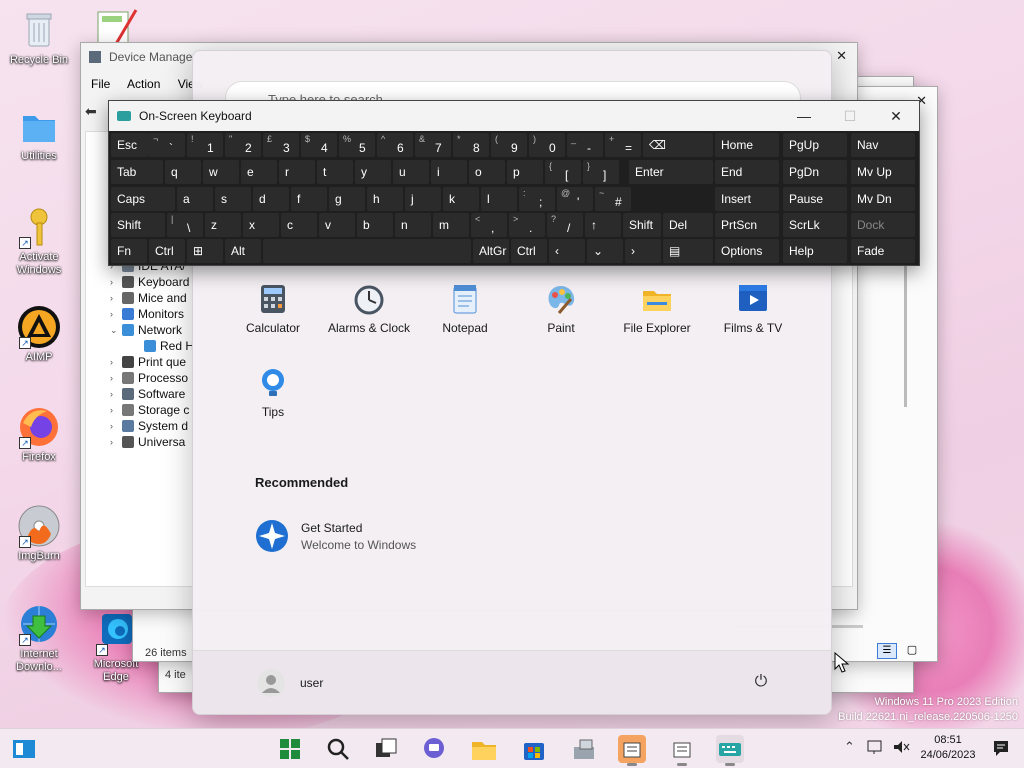  Describe the element at coordinates (91, 111) in the screenshot. I see `back-arrow-icon: ⬅` at that location.